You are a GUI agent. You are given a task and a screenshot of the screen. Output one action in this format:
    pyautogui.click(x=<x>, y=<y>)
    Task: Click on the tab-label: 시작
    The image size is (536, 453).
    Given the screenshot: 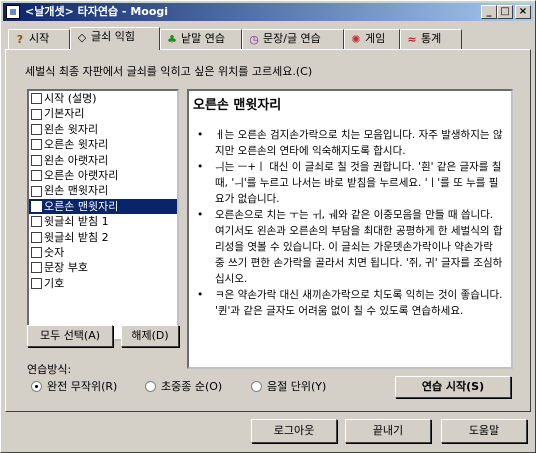 What is the action you would take?
    pyautogui.click(x=39, y=38)
    